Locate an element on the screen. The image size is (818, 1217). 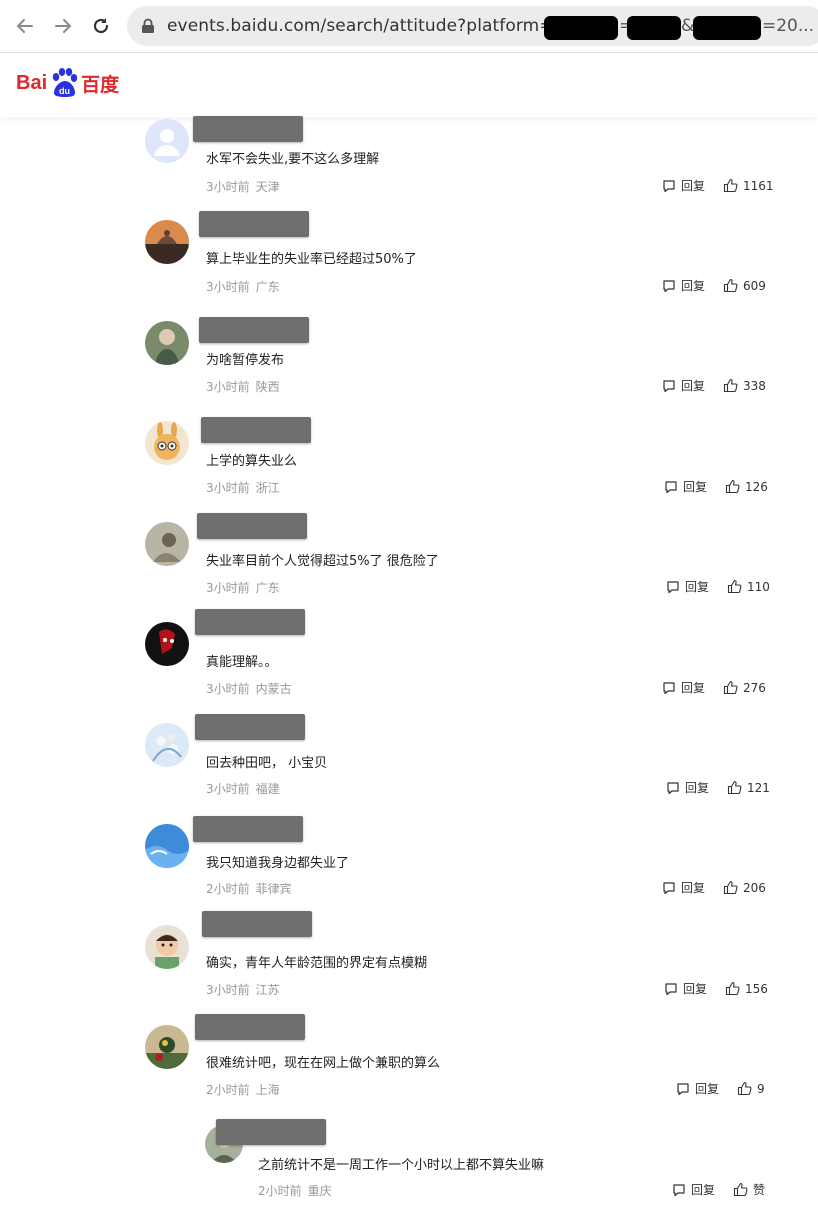
comment-actions: 回复 110 is located at coordinates (718, 586).